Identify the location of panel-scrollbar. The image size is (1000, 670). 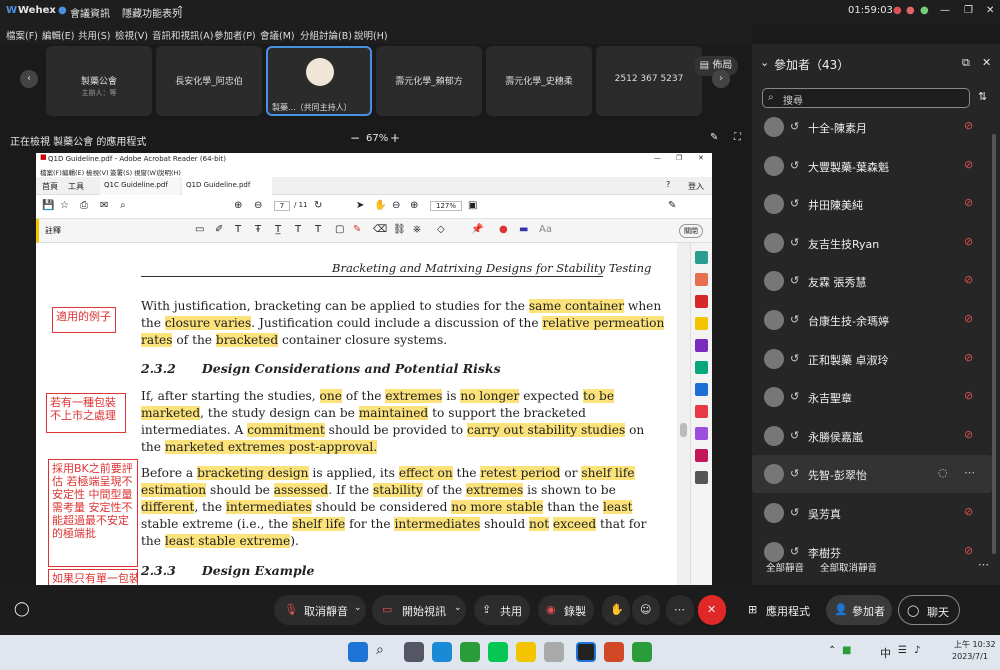
(994, 344).